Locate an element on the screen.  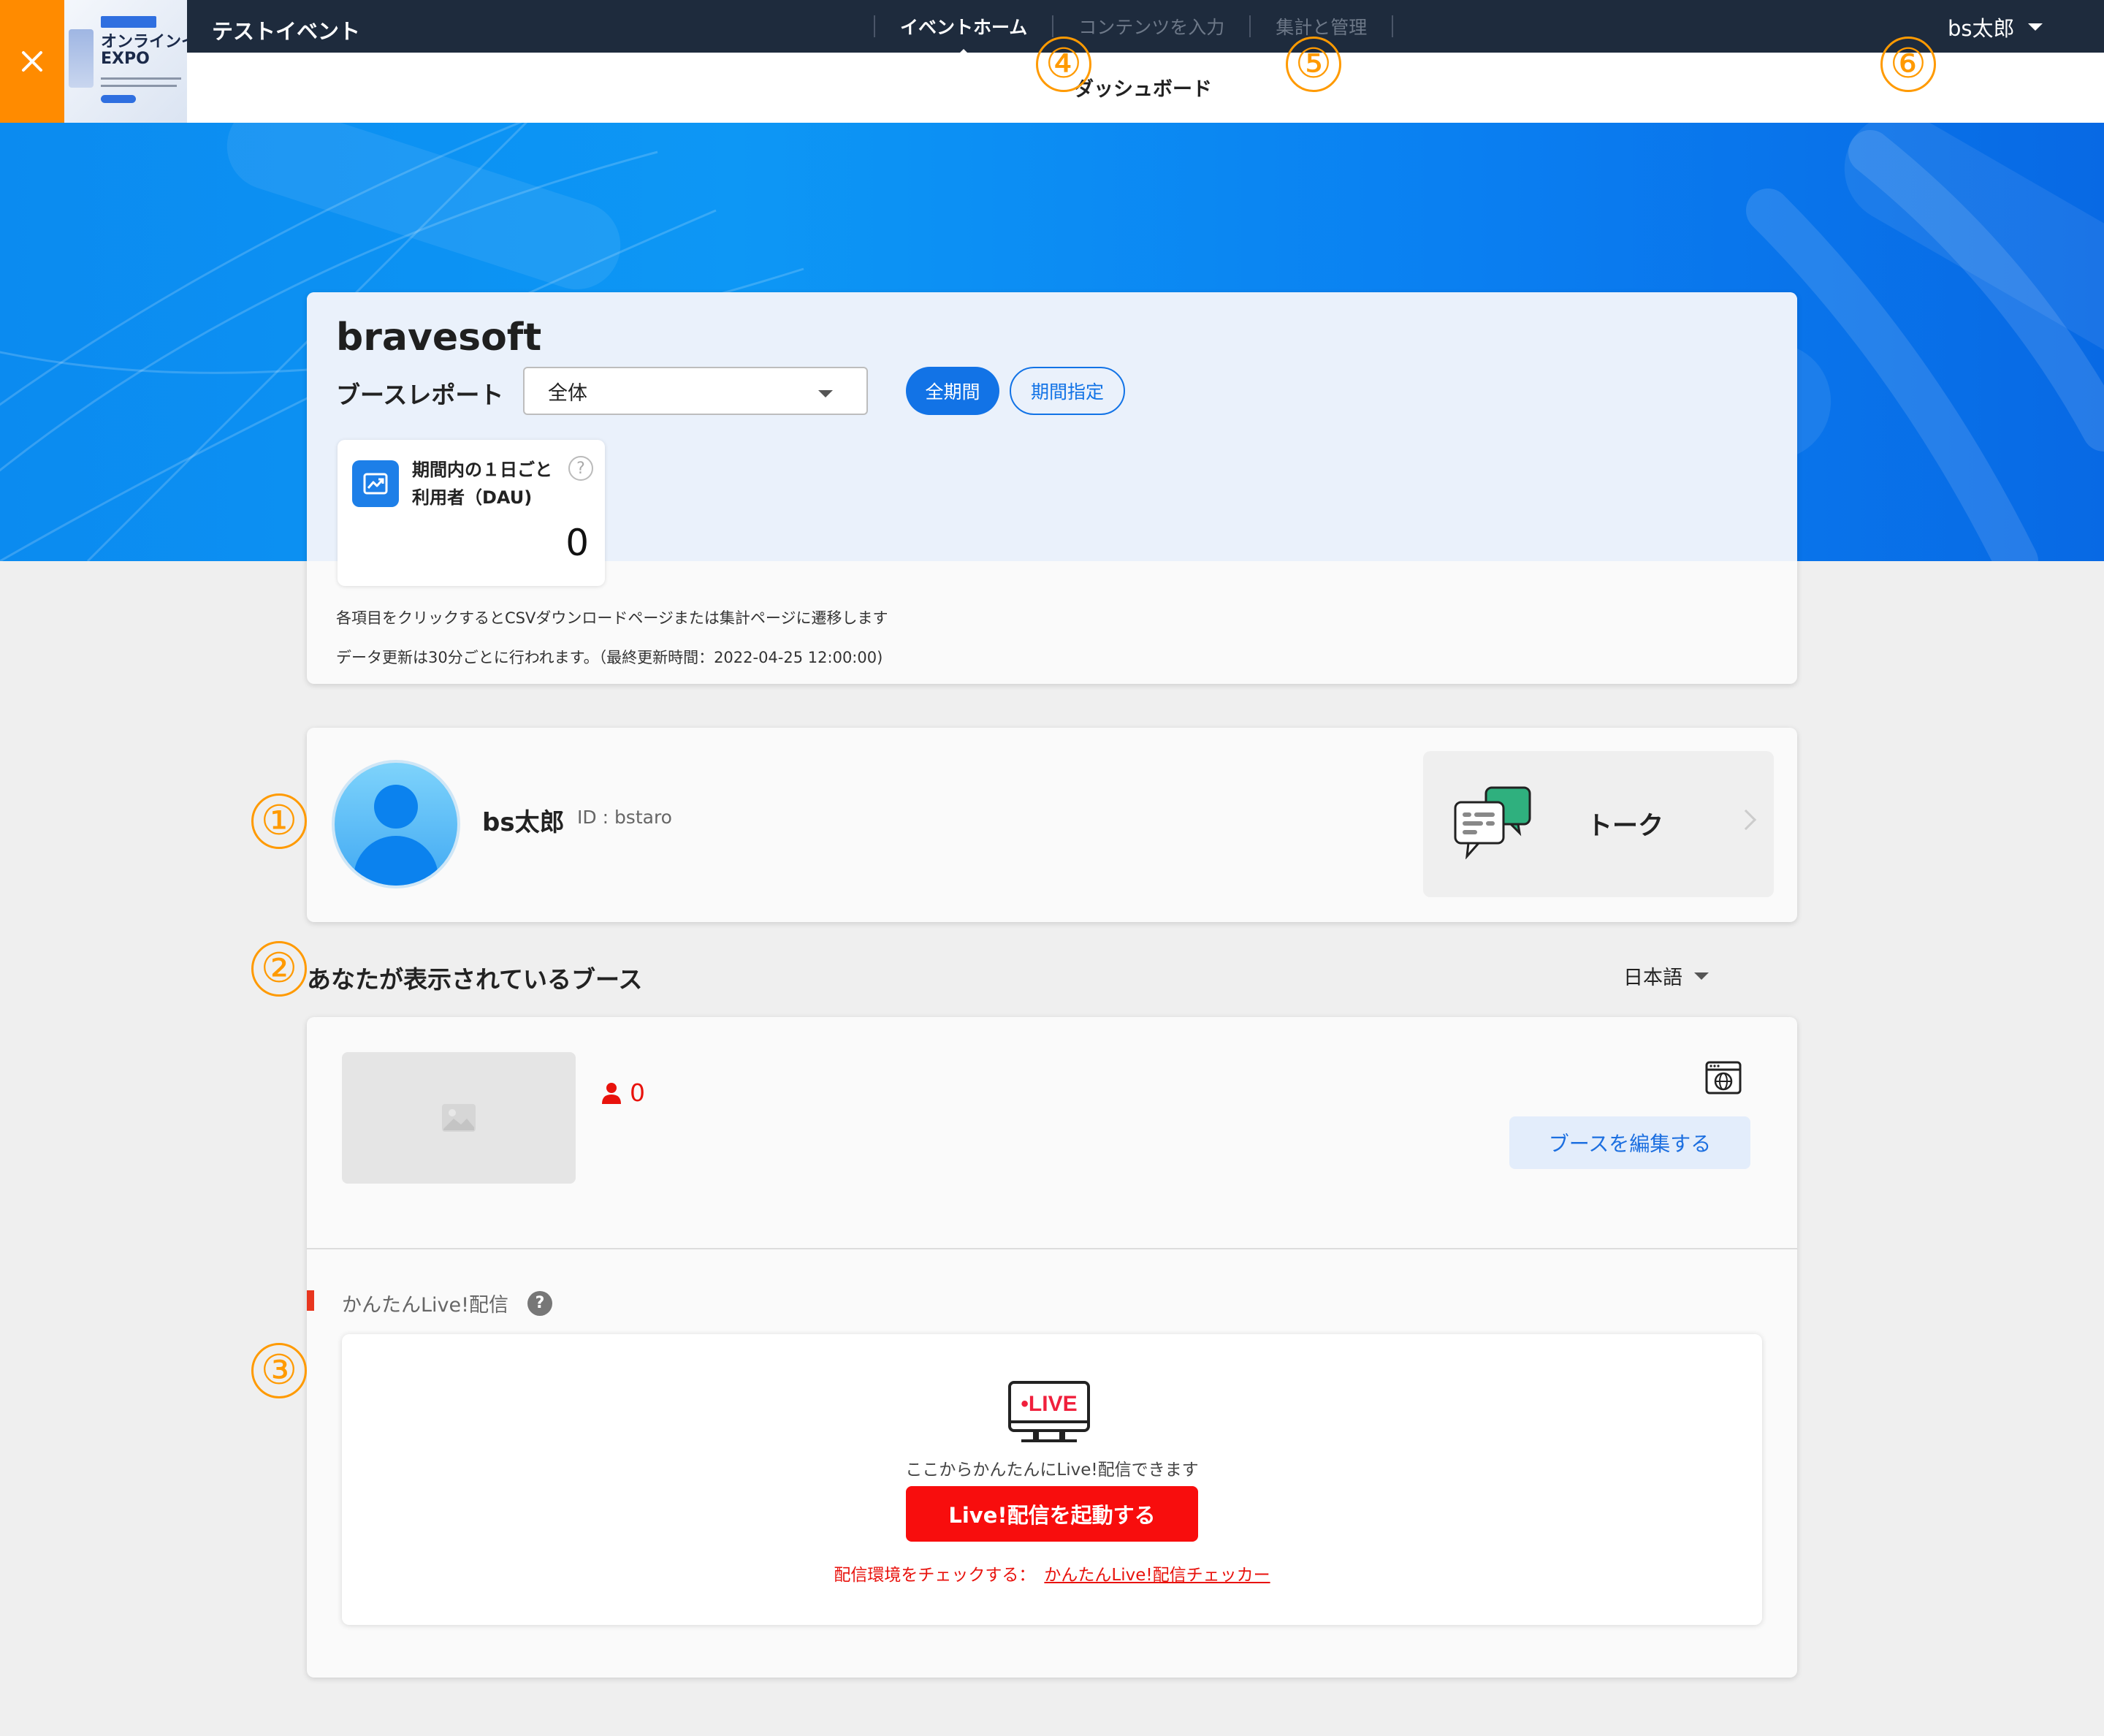
nav-item-content-input: コンテンツを入力 is located at coordinates (1151, 26).